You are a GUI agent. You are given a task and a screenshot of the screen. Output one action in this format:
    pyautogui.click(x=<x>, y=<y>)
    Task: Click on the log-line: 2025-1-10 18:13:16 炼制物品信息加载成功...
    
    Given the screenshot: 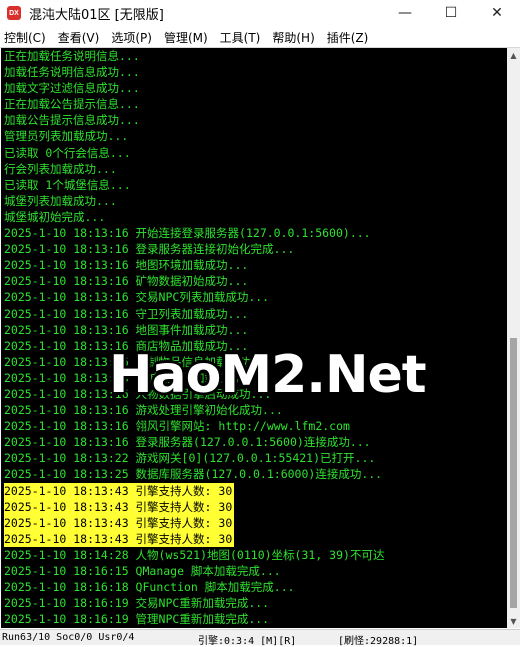 What is the action you would take?
    pyautogui.click(x=138, y=361)
    